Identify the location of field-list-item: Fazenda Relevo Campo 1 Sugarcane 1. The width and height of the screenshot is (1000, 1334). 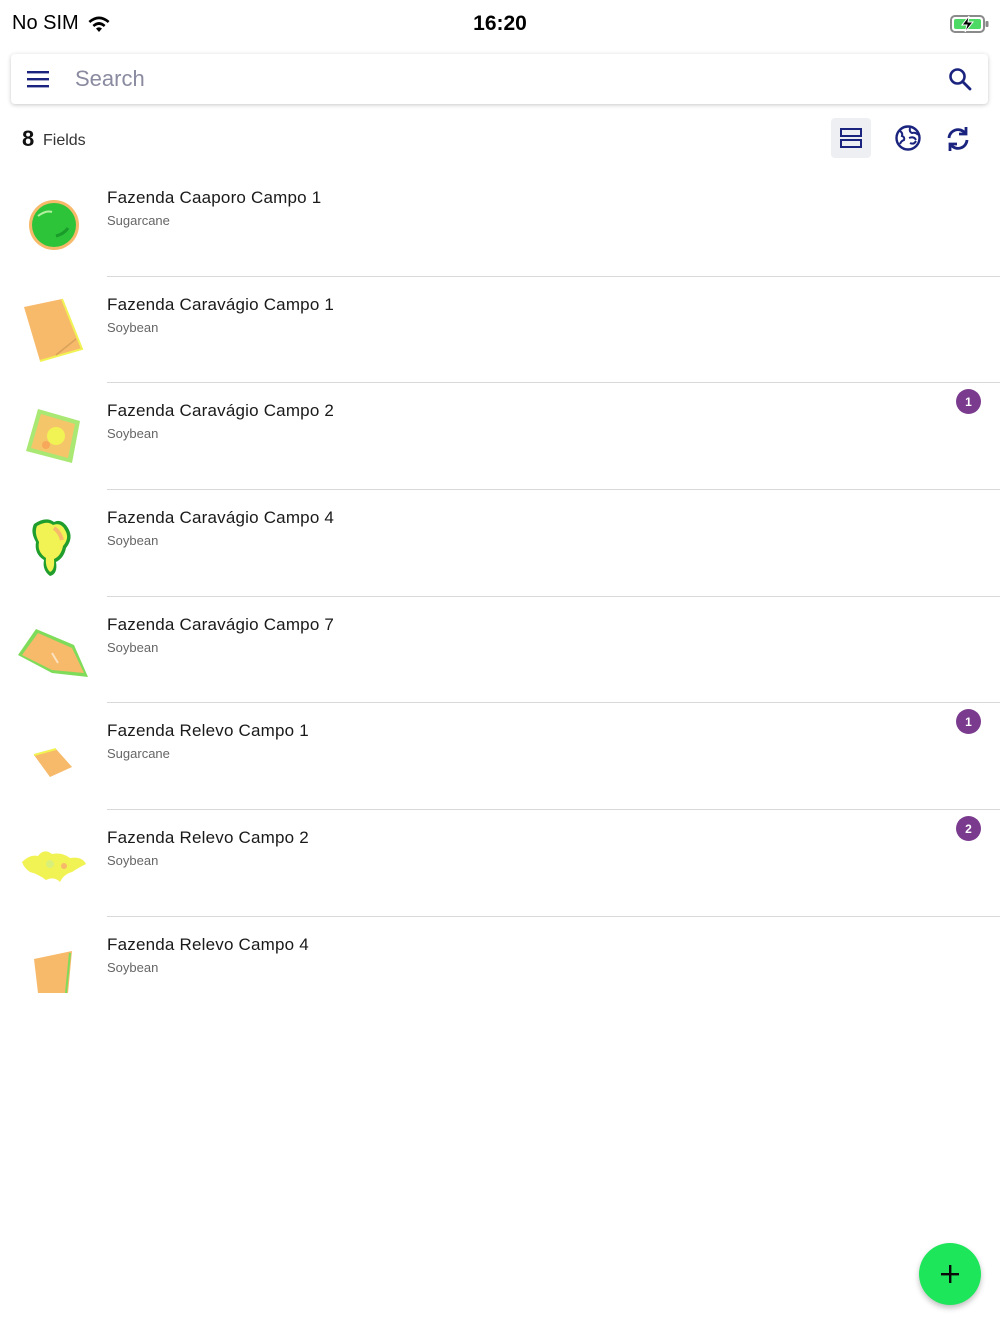
(500, 757).